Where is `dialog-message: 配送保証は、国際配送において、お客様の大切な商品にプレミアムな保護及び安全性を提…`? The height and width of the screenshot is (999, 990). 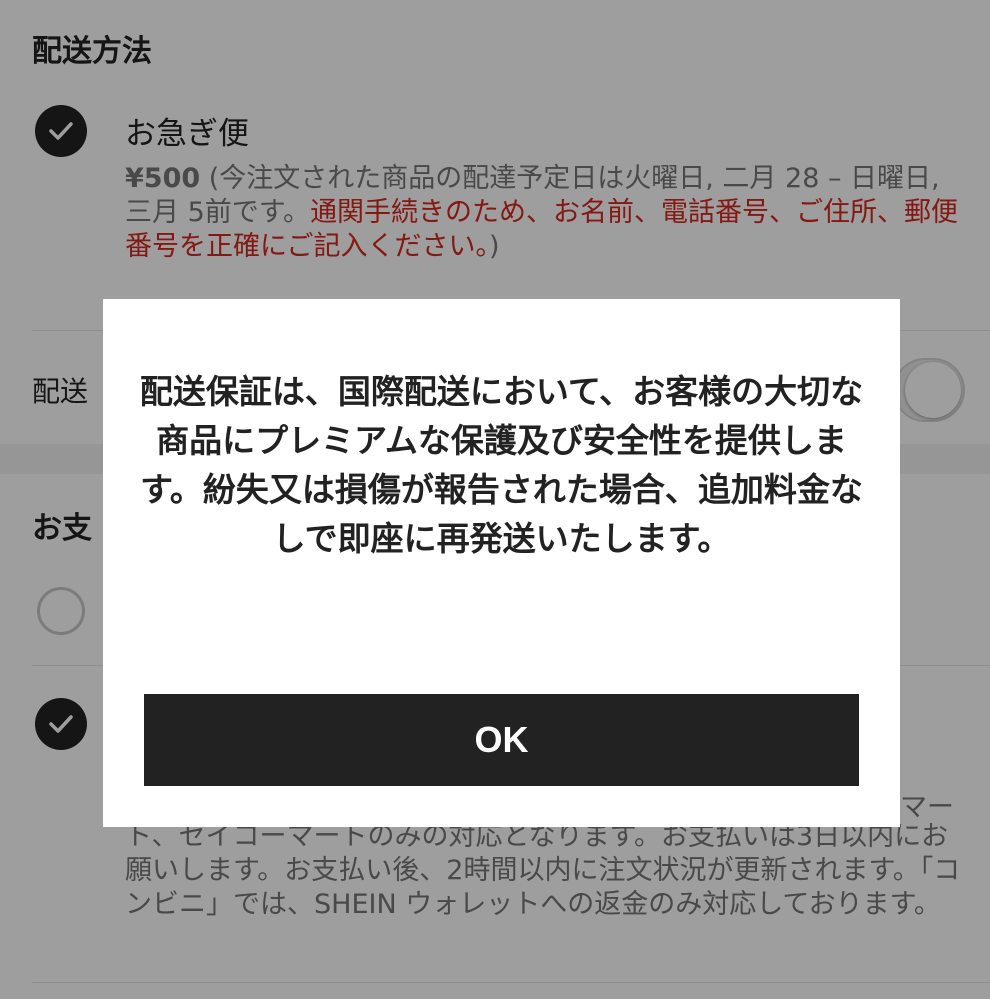 dialog-message: 配送保証は、国際配送において、お客様の大切な商品にプレミアムな保護及び安全性を提… is located at coordinates (501, 465).